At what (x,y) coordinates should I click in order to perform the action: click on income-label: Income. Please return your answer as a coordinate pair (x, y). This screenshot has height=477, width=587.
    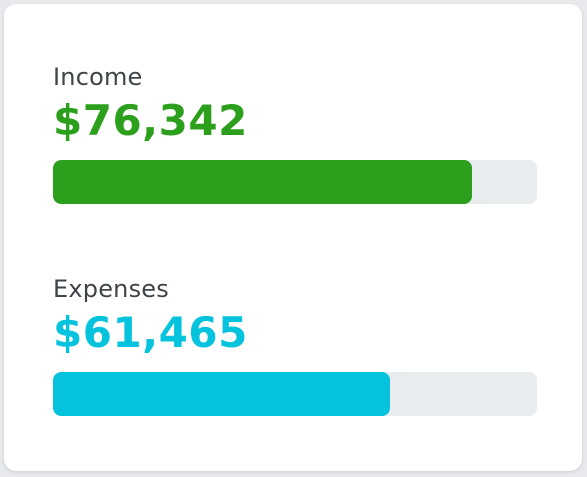
    Looking at the image, I should click on (98, 77).